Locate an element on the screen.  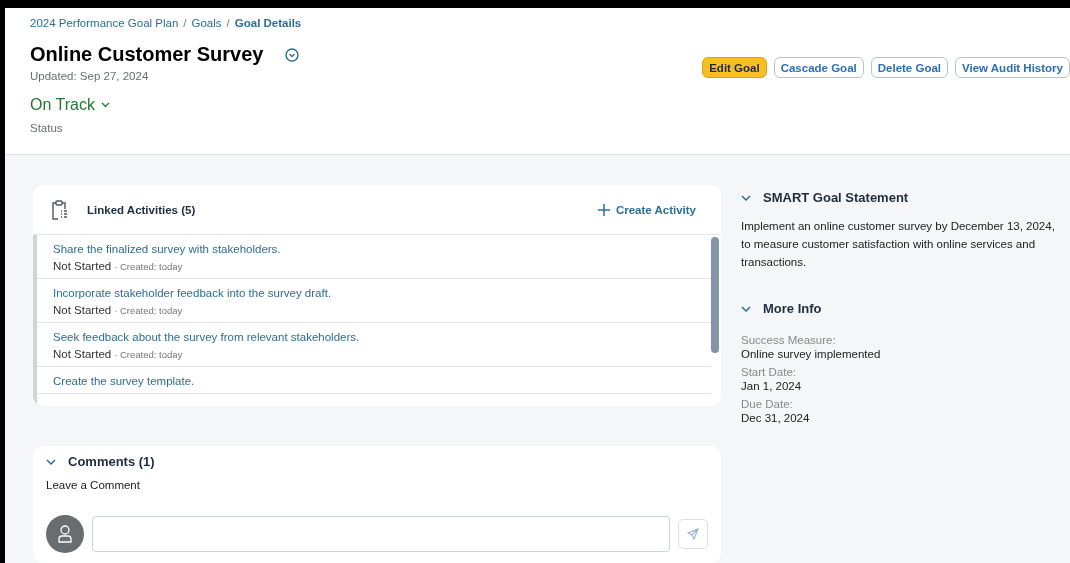
comment-field is located at coordinates (381, 534).